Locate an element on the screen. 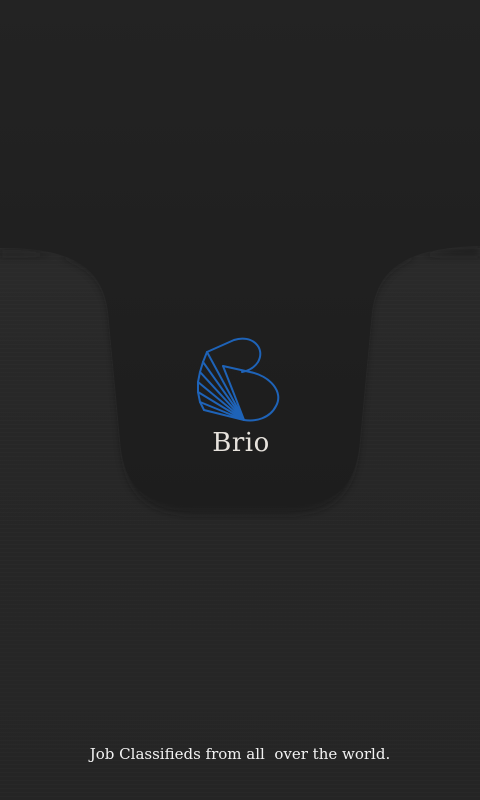 The height and width of the screenshot is (800, 480). tagline: Job Classifieds from all over the world. is located at coordinates (240, 754).